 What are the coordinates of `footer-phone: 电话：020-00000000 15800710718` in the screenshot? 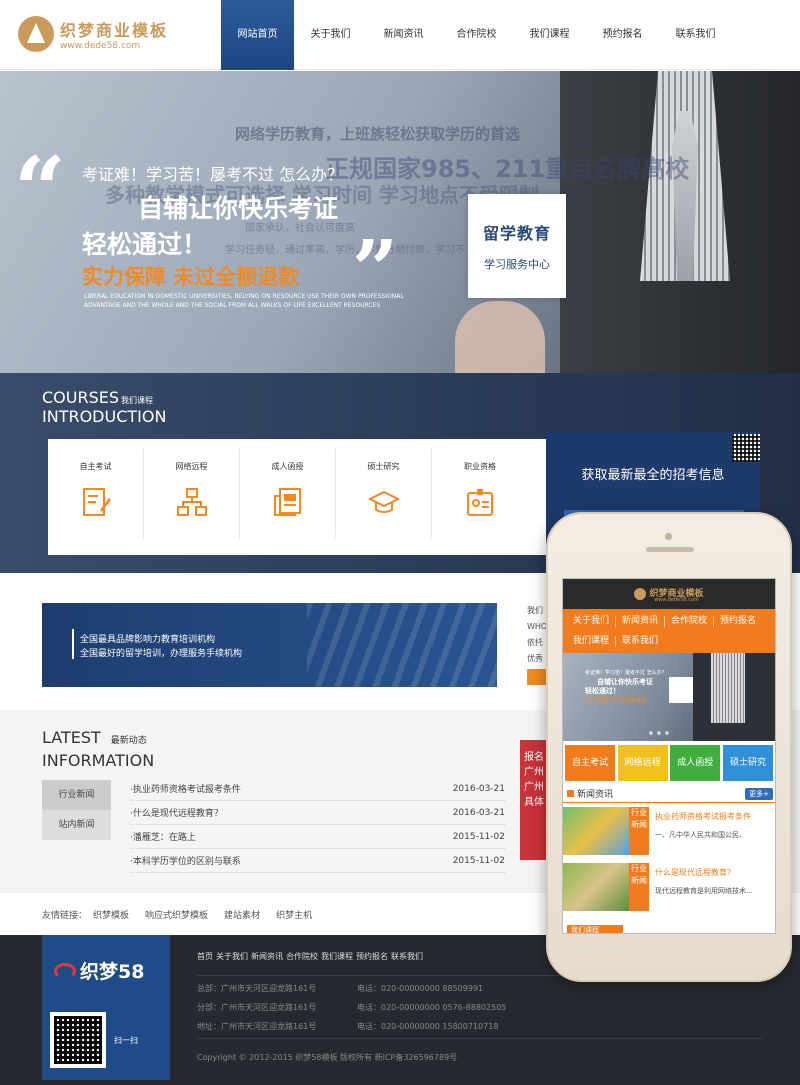 It's located at (428, 1026).